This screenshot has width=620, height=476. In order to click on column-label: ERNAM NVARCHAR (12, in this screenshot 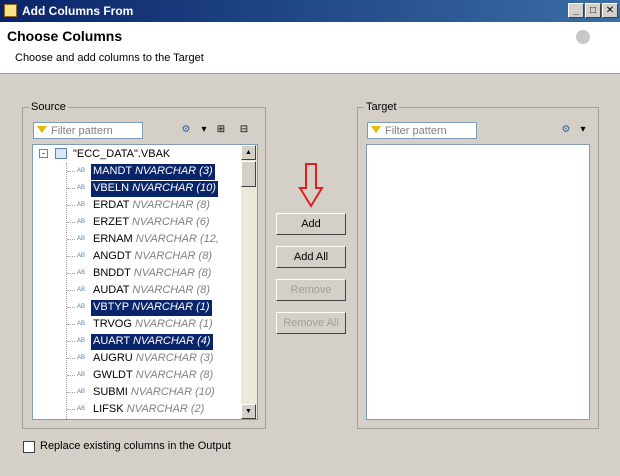, I will do `click(156, 240)`.